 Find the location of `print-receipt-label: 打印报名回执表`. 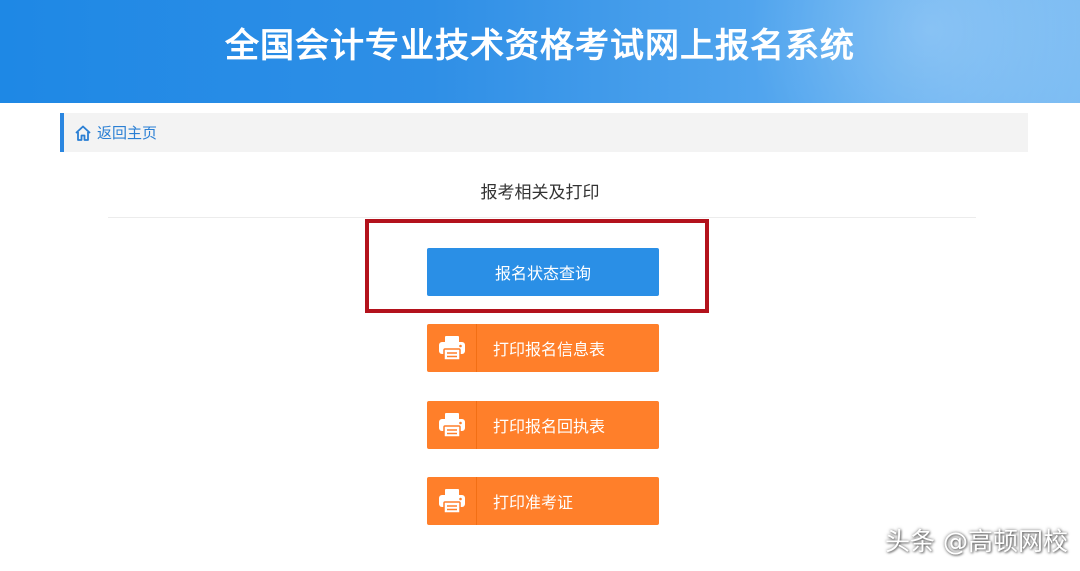

print-receipt-label: 打印报名回执表 is located at coordinates (549, 426).